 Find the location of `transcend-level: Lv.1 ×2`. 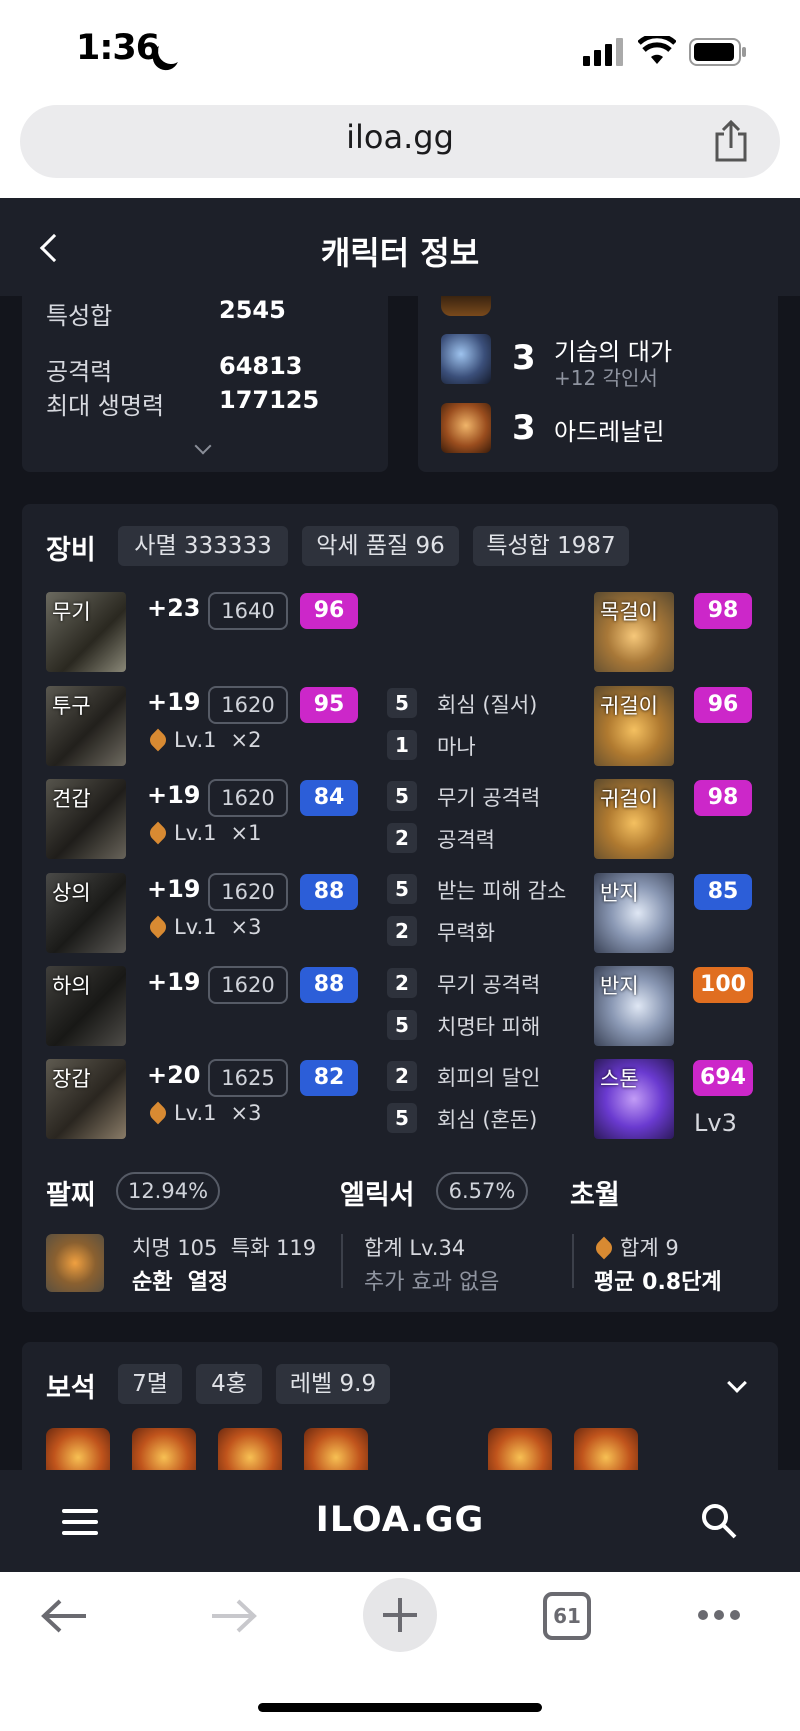

transcend-level: Lv.1 ×2 is located at coordinates (204, 740).